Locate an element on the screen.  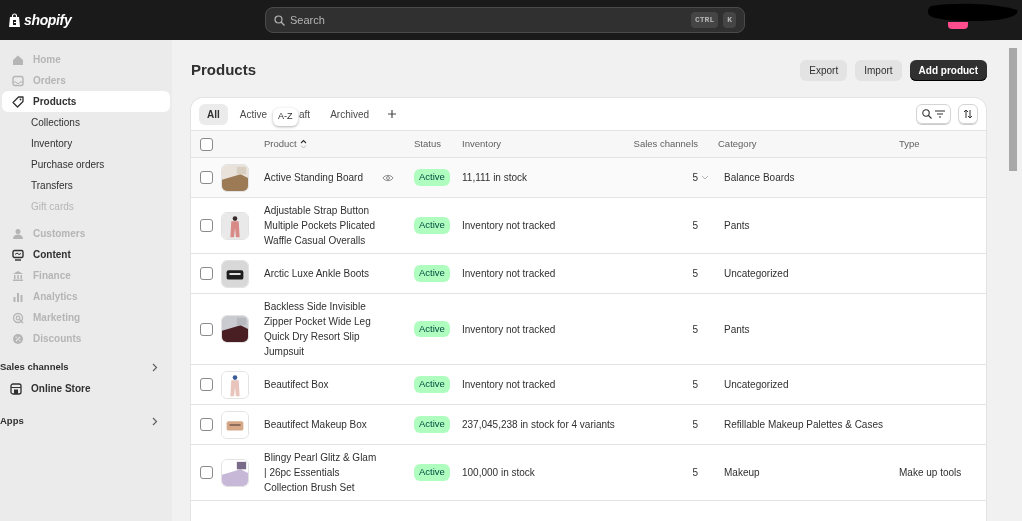
search-filter-button is located at coordinates (933, 114).